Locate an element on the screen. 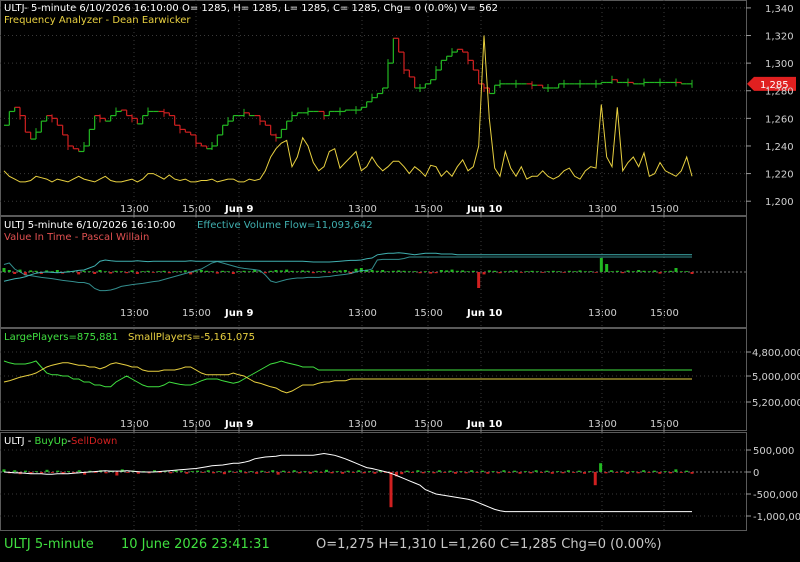 This screenshot has height=562, width=800. y-label-buyup: 500,000 is located at coordinates (773, 451).